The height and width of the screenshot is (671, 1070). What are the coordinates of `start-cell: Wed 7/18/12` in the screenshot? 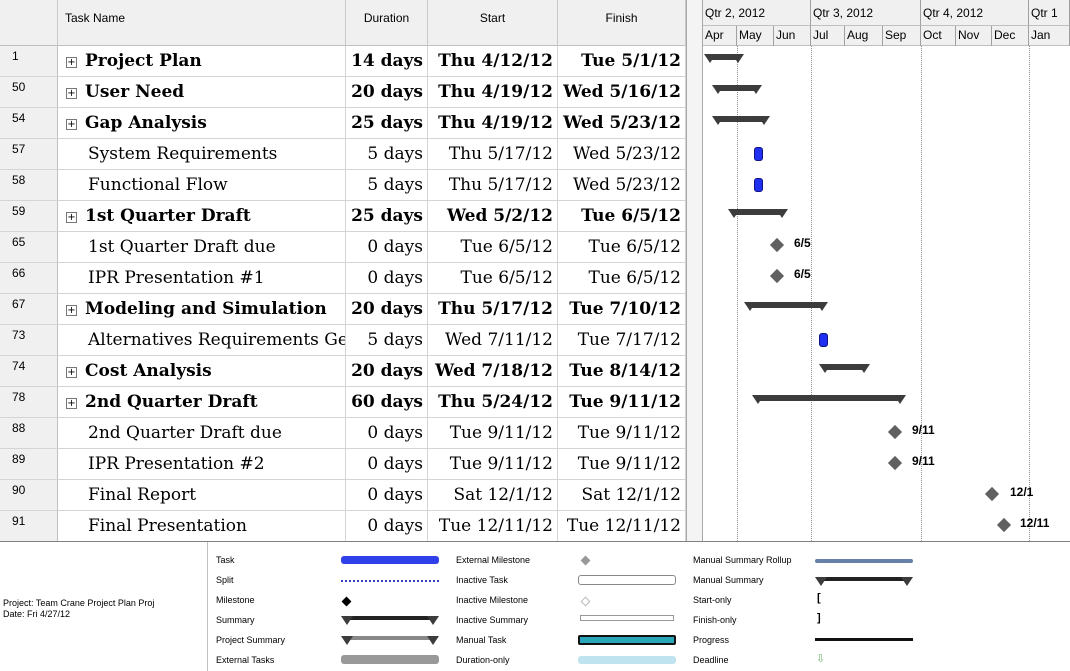 It's located at (493, 371).